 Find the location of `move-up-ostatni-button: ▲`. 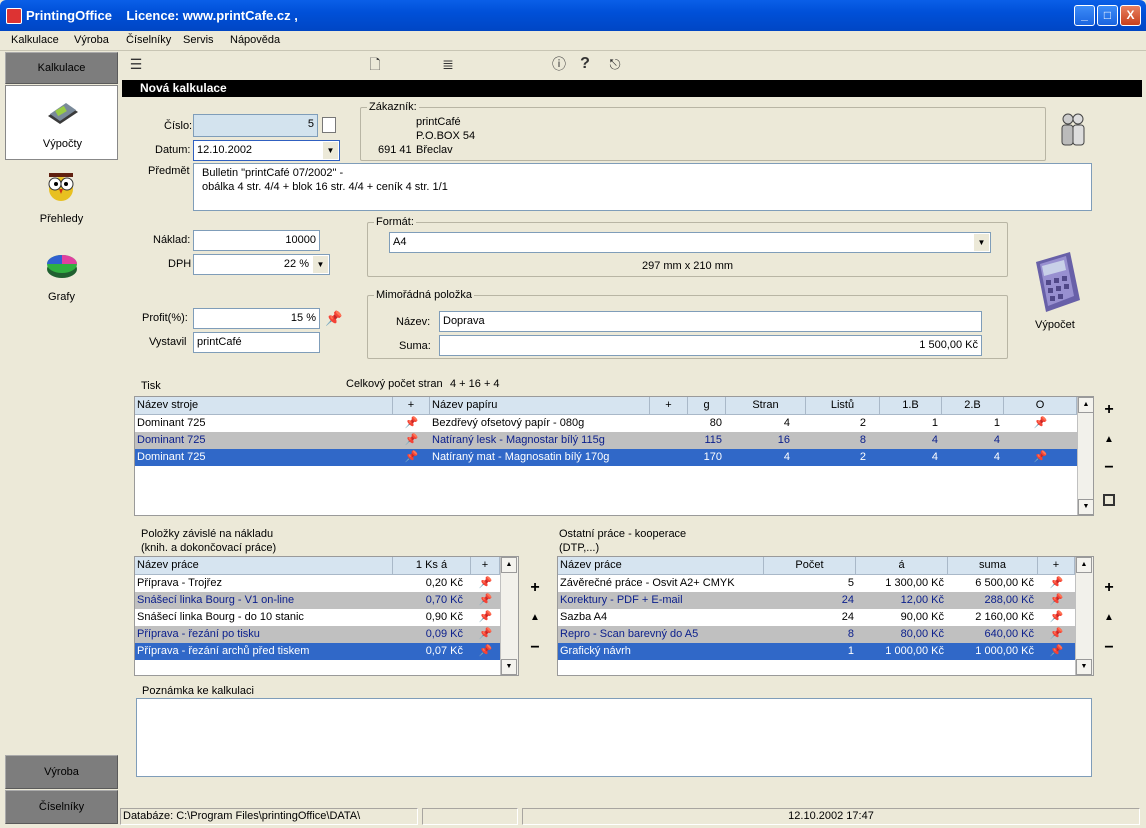

move-up-ostatni-button: ▲ is located at coordinates (1109, 618).